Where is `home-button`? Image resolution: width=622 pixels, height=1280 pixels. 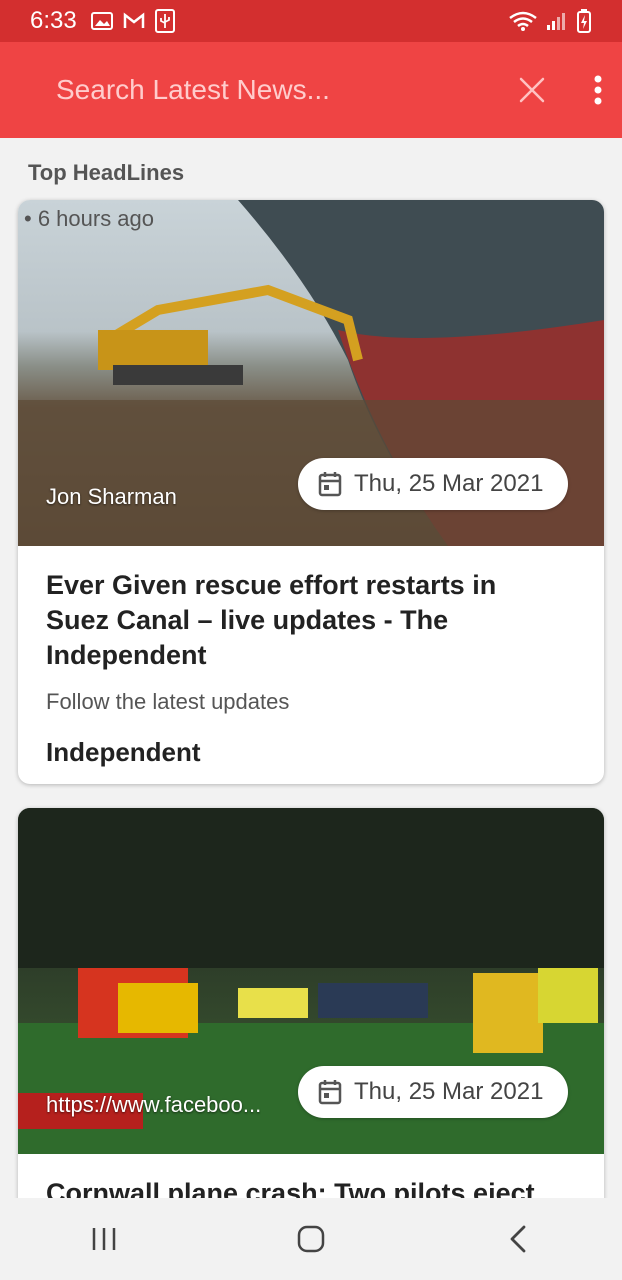 home-button is located at coordinates (311, 1239).